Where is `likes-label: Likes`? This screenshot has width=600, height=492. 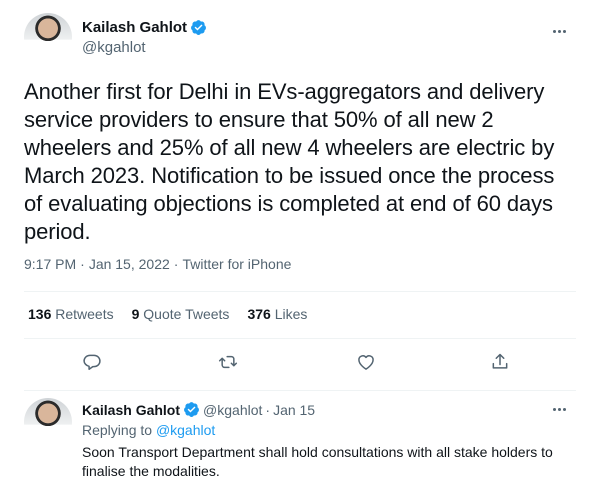
likes-label: Likes is located at coordinates (291, 314).